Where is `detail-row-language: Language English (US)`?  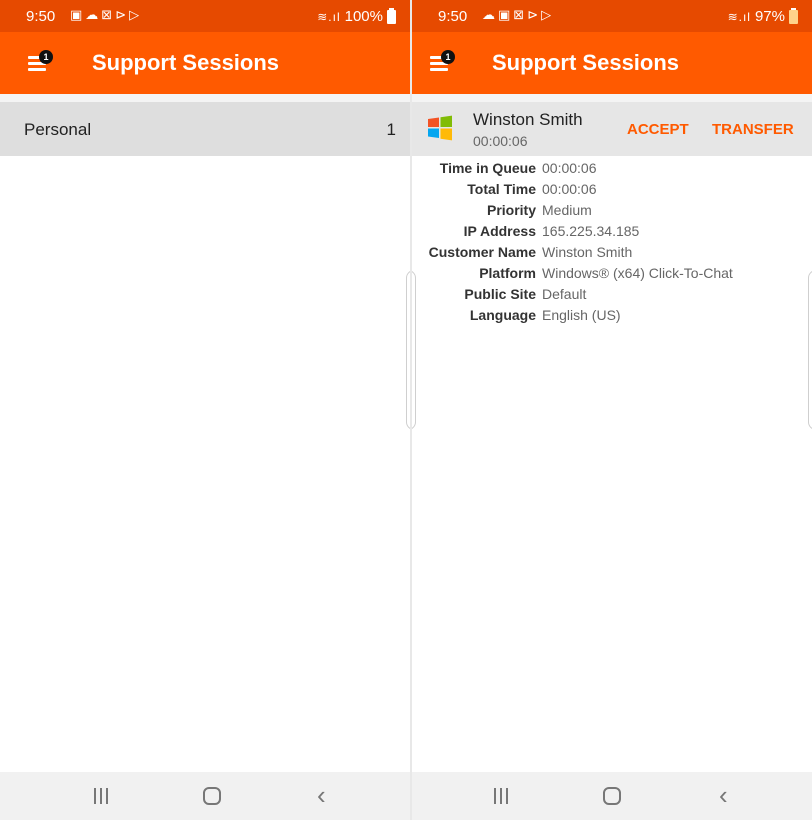 detail-row-language: Language English (US) is located at coordinates (612, 317).